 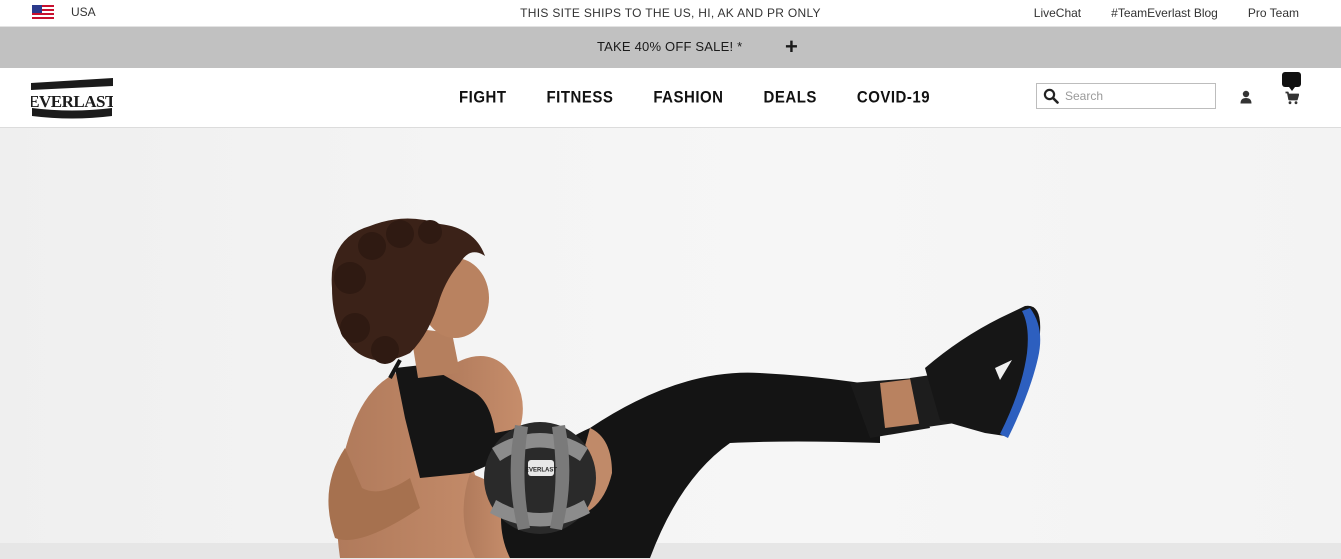 I want to click on utility-links: LiveChat #TeamEverlast Blog Pro Team, so click(x=1166, y=13).